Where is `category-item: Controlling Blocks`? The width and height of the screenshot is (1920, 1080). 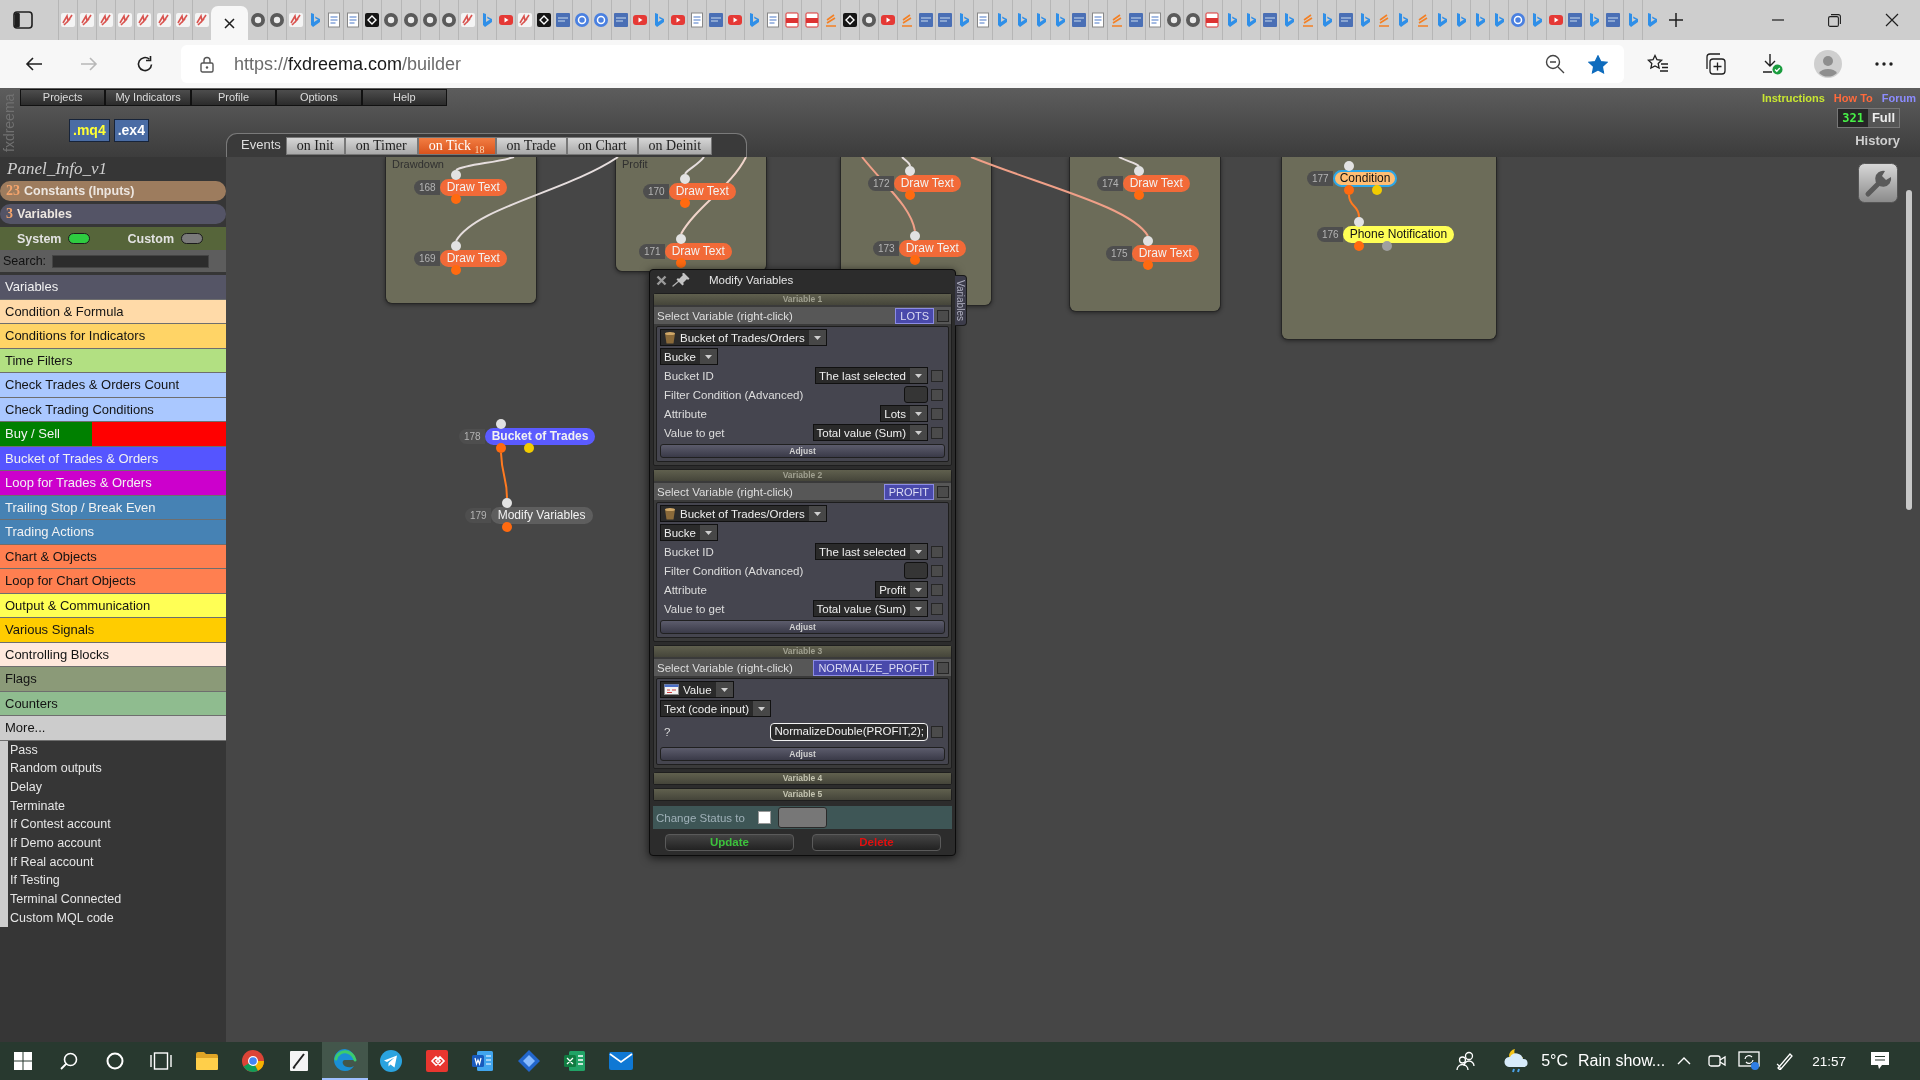 category-item: Controlling Blocks is located at coordinates (113, 654).